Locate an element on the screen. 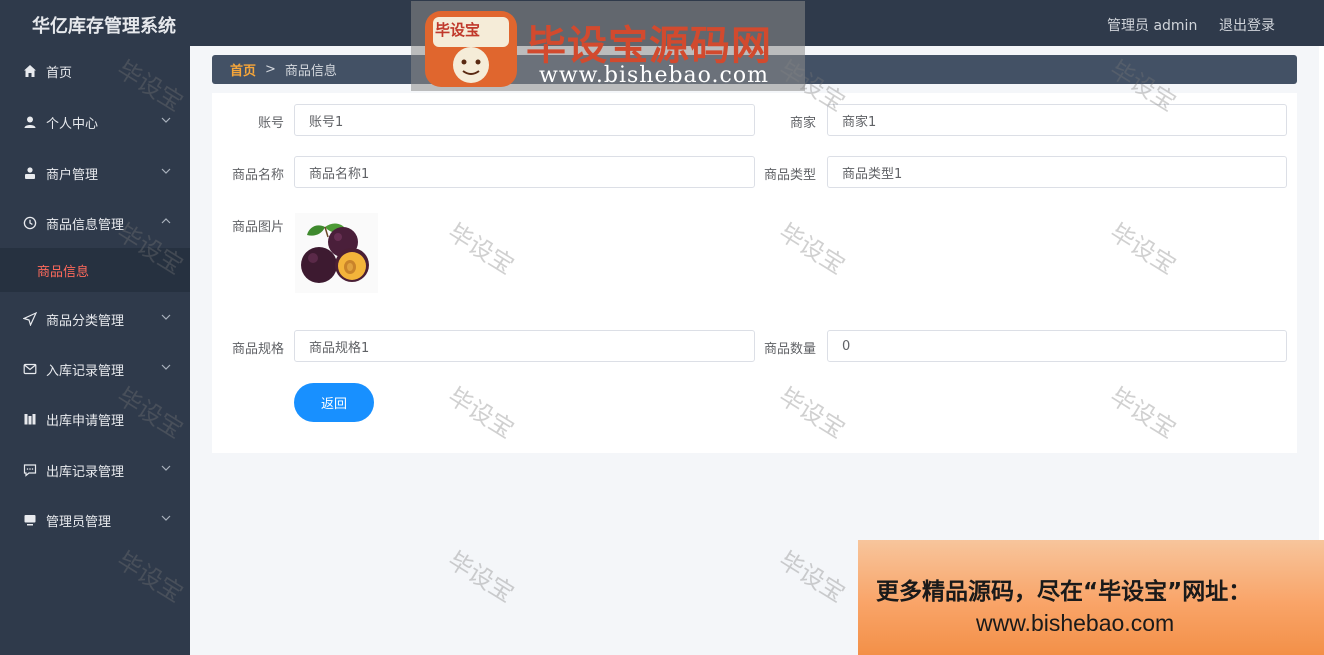  plum-image-icon is located at coordinates (335, 253).